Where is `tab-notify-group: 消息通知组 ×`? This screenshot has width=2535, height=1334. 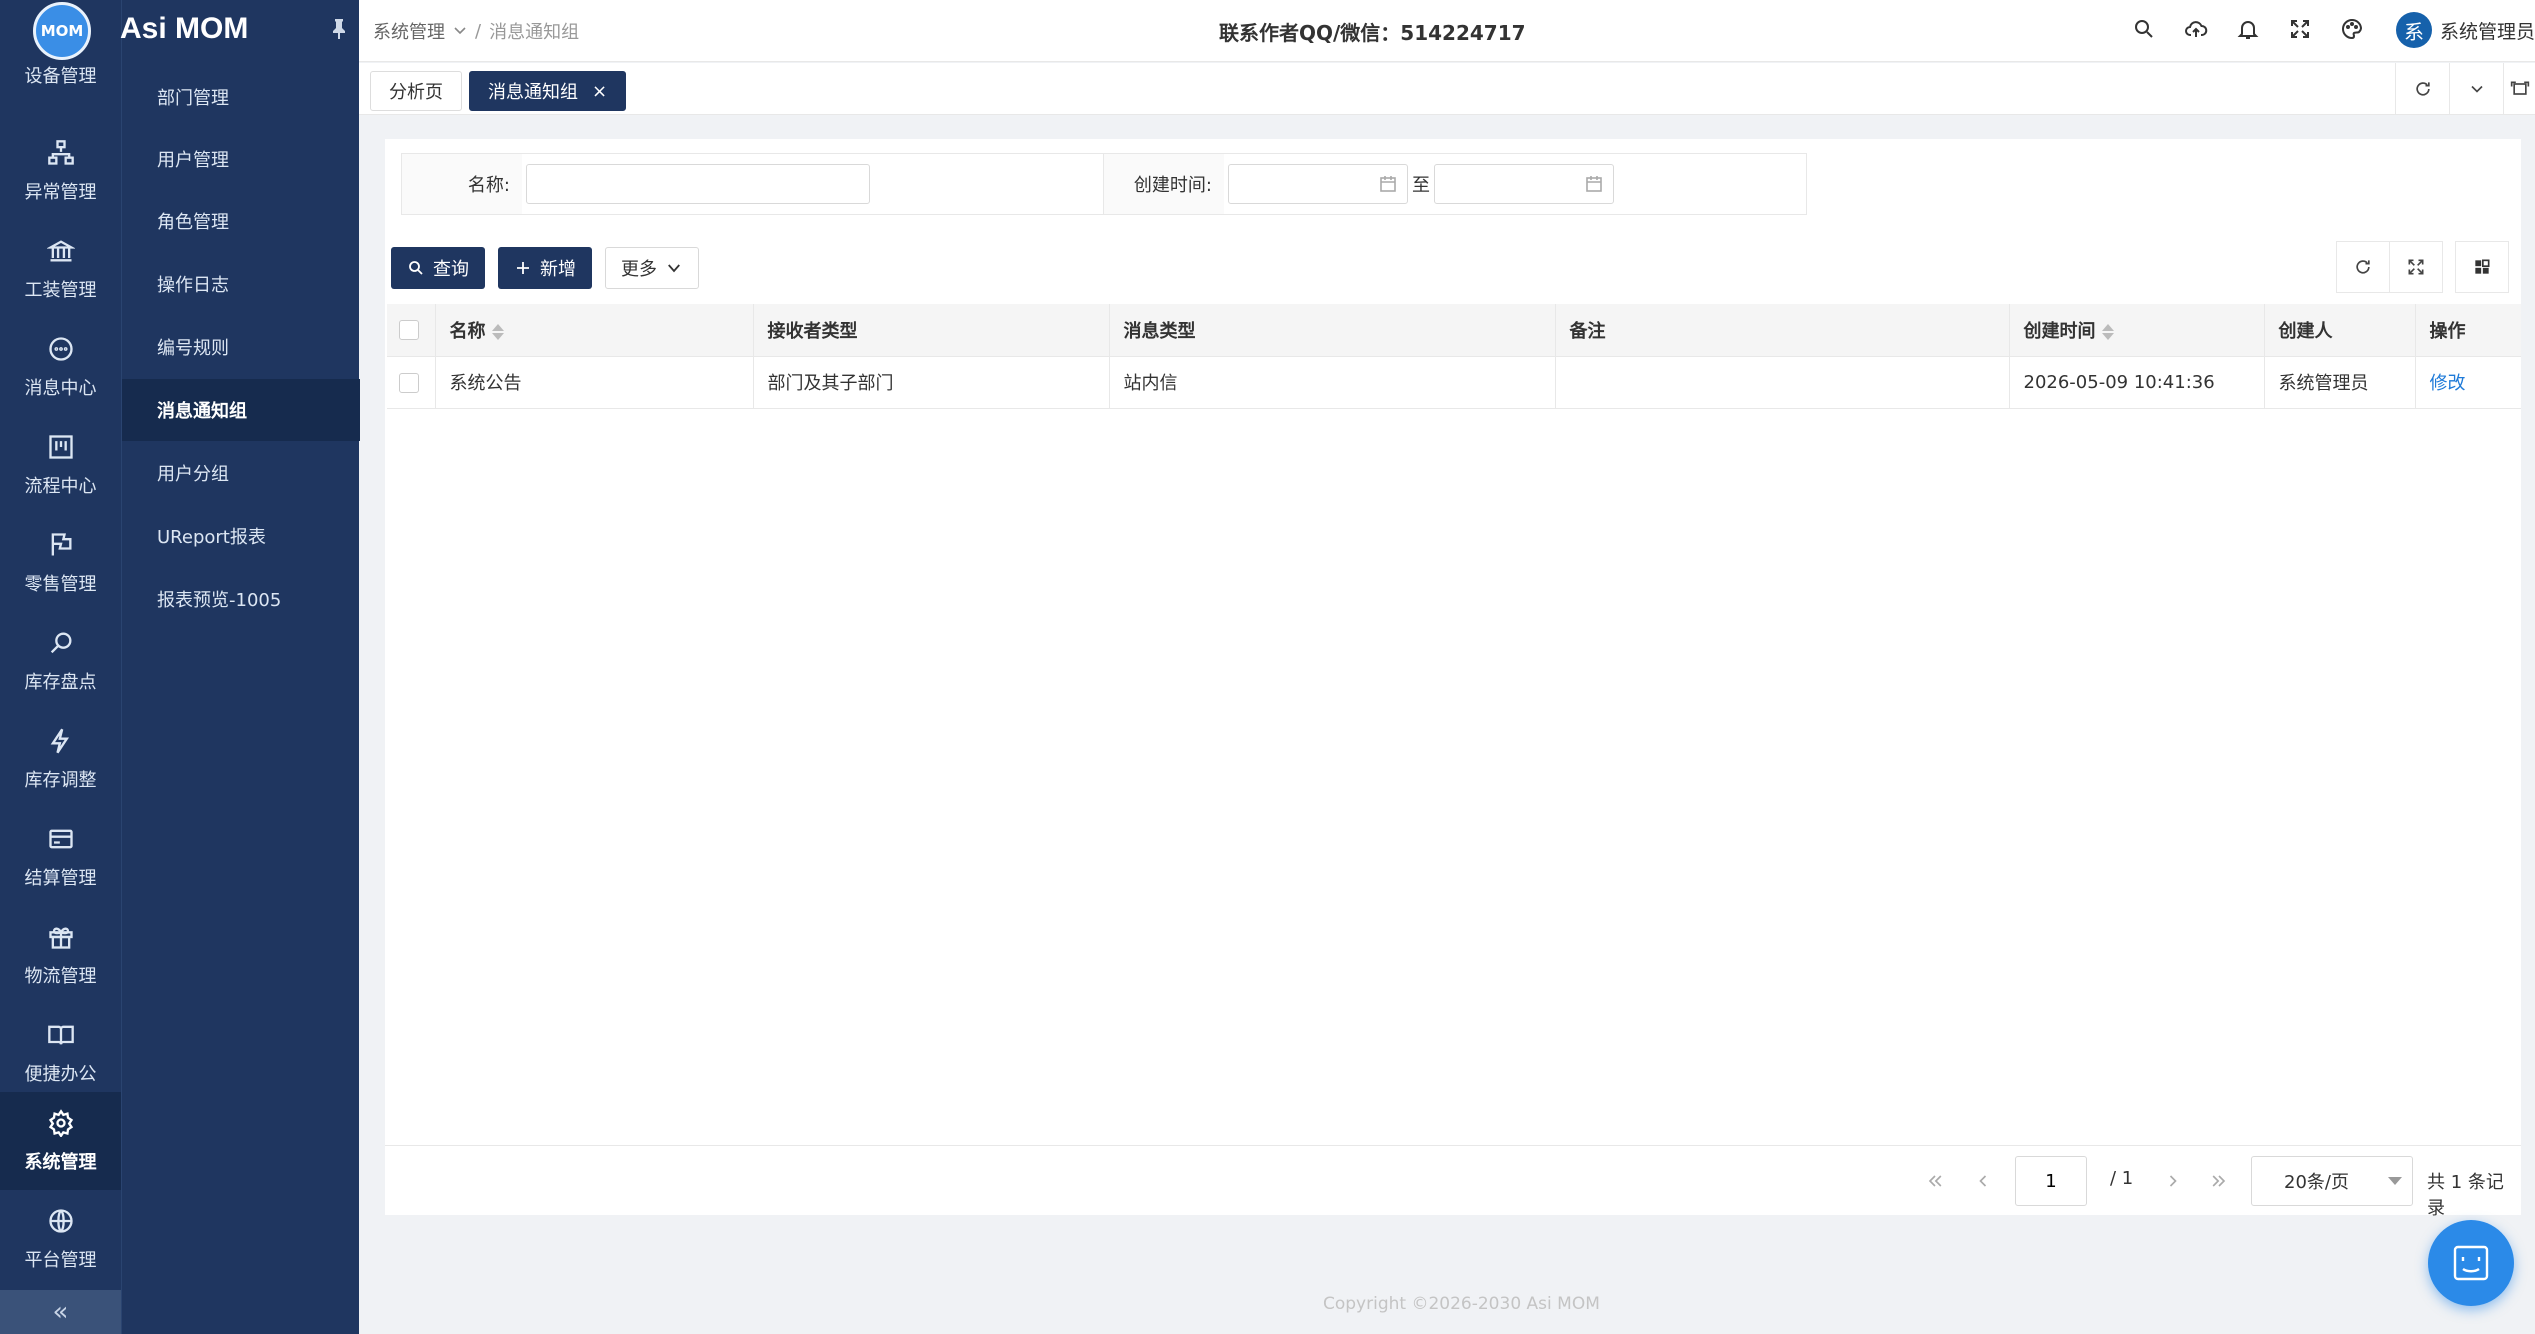 tab-notify-group: 消息通知组 × is located at coordinates (548, 91).